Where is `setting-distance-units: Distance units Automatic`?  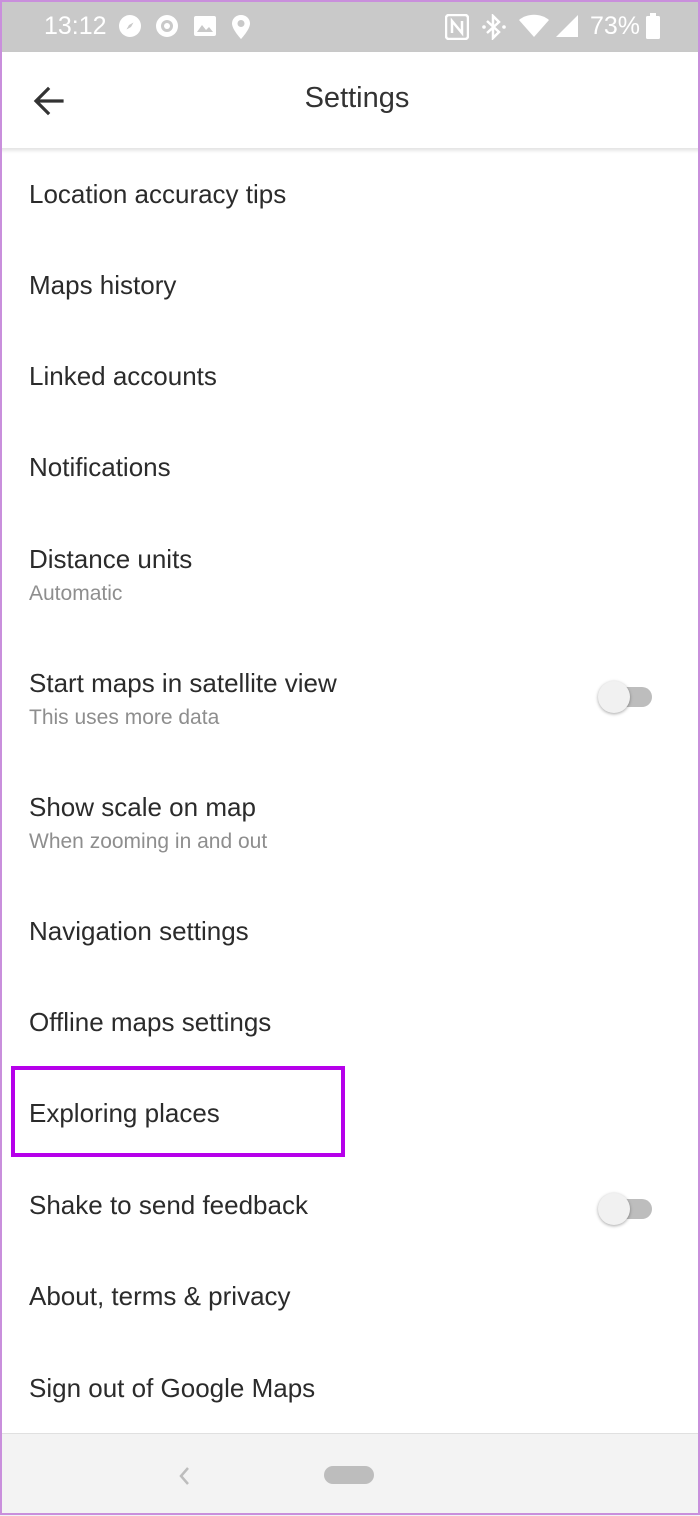
setting-distance-units: Distance units Automatic is located at coordinates (350, 569).